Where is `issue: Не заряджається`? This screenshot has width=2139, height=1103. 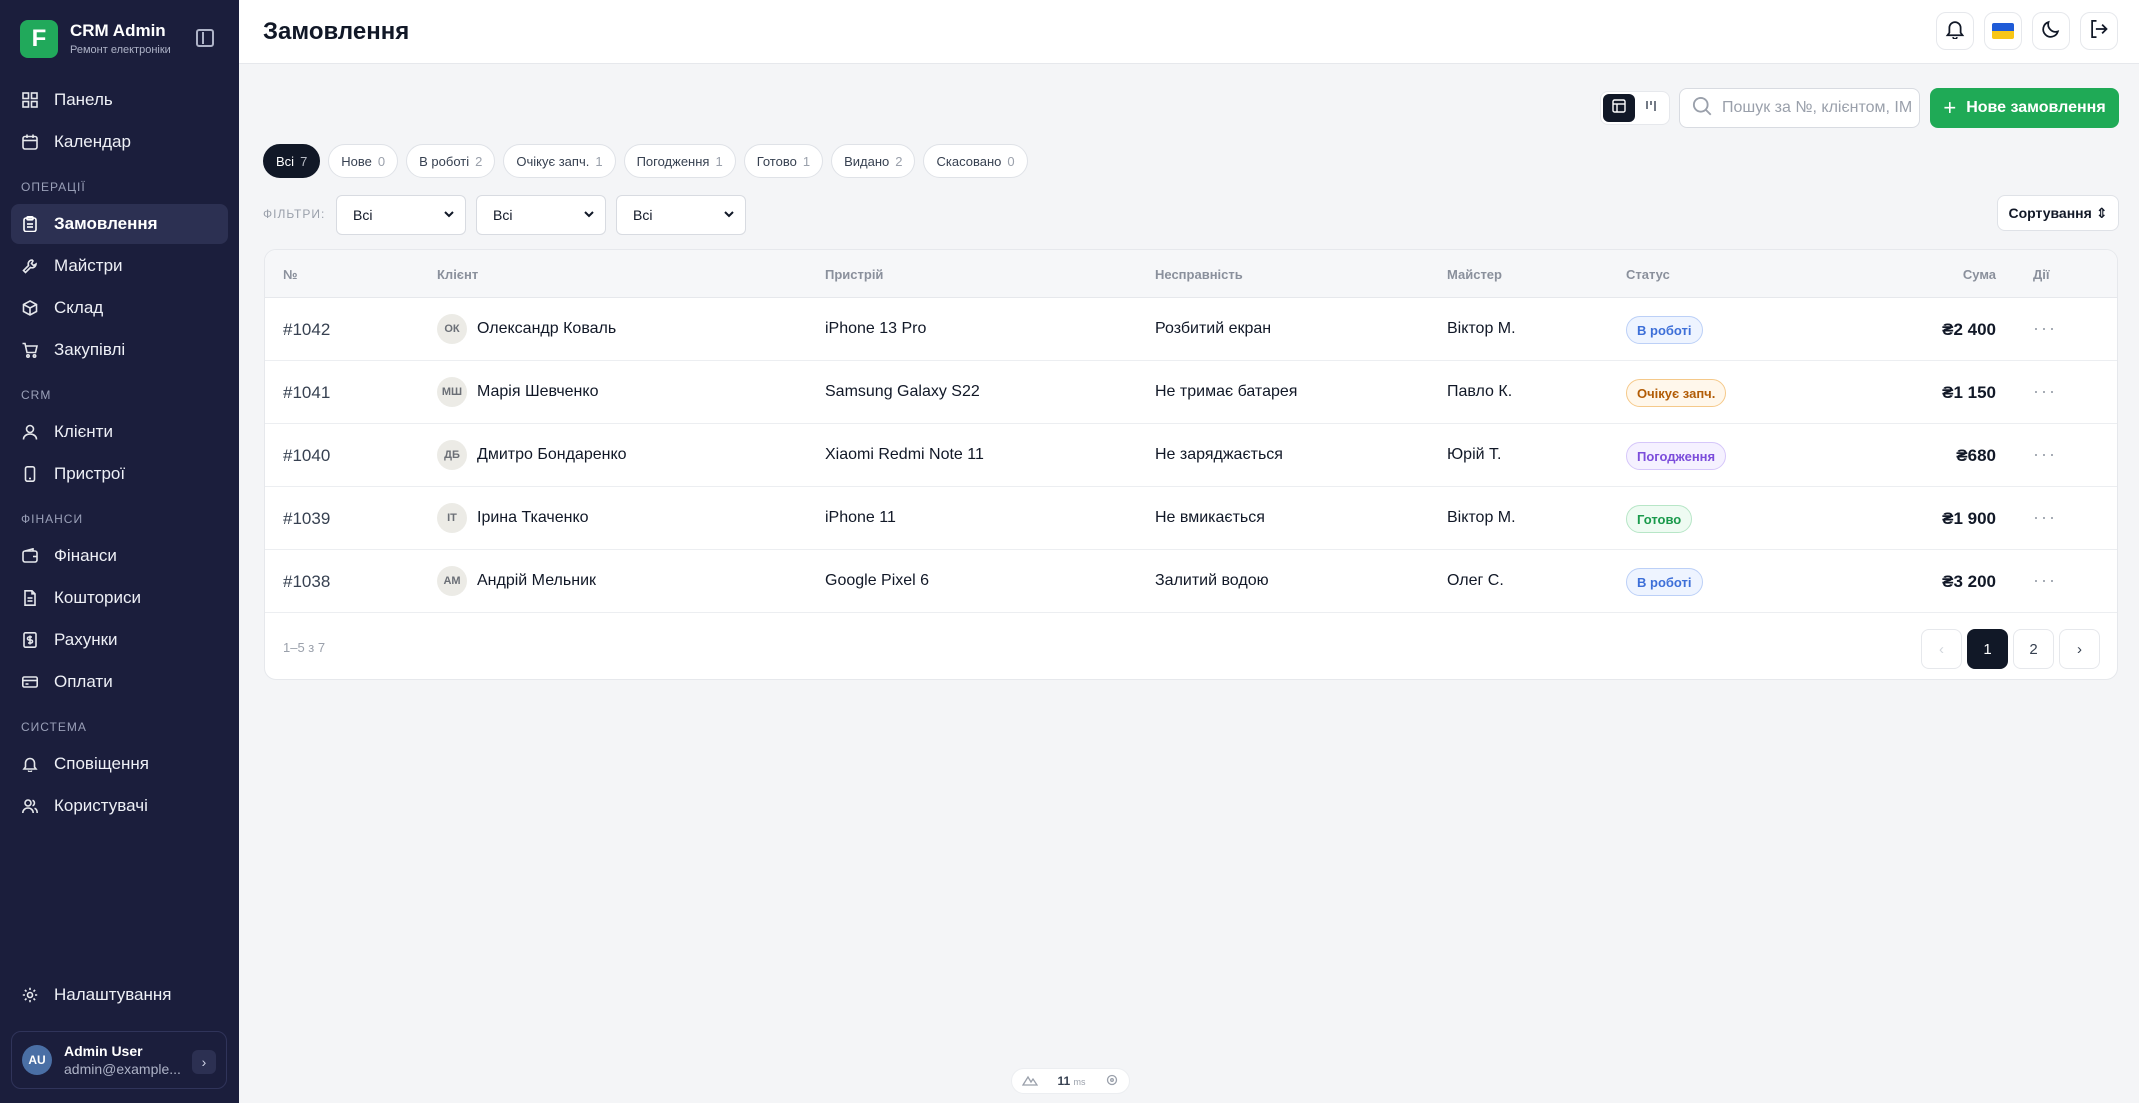 issue: Не заряджається is located at coordinates (1219, 454).